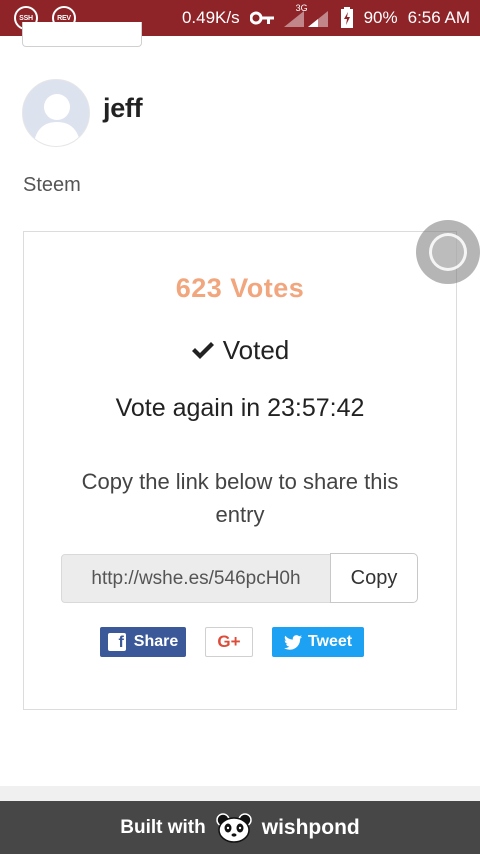 The height and width of the screenshot is (854, 480). I want to click on voted-status: Voted, so click(240, 350).